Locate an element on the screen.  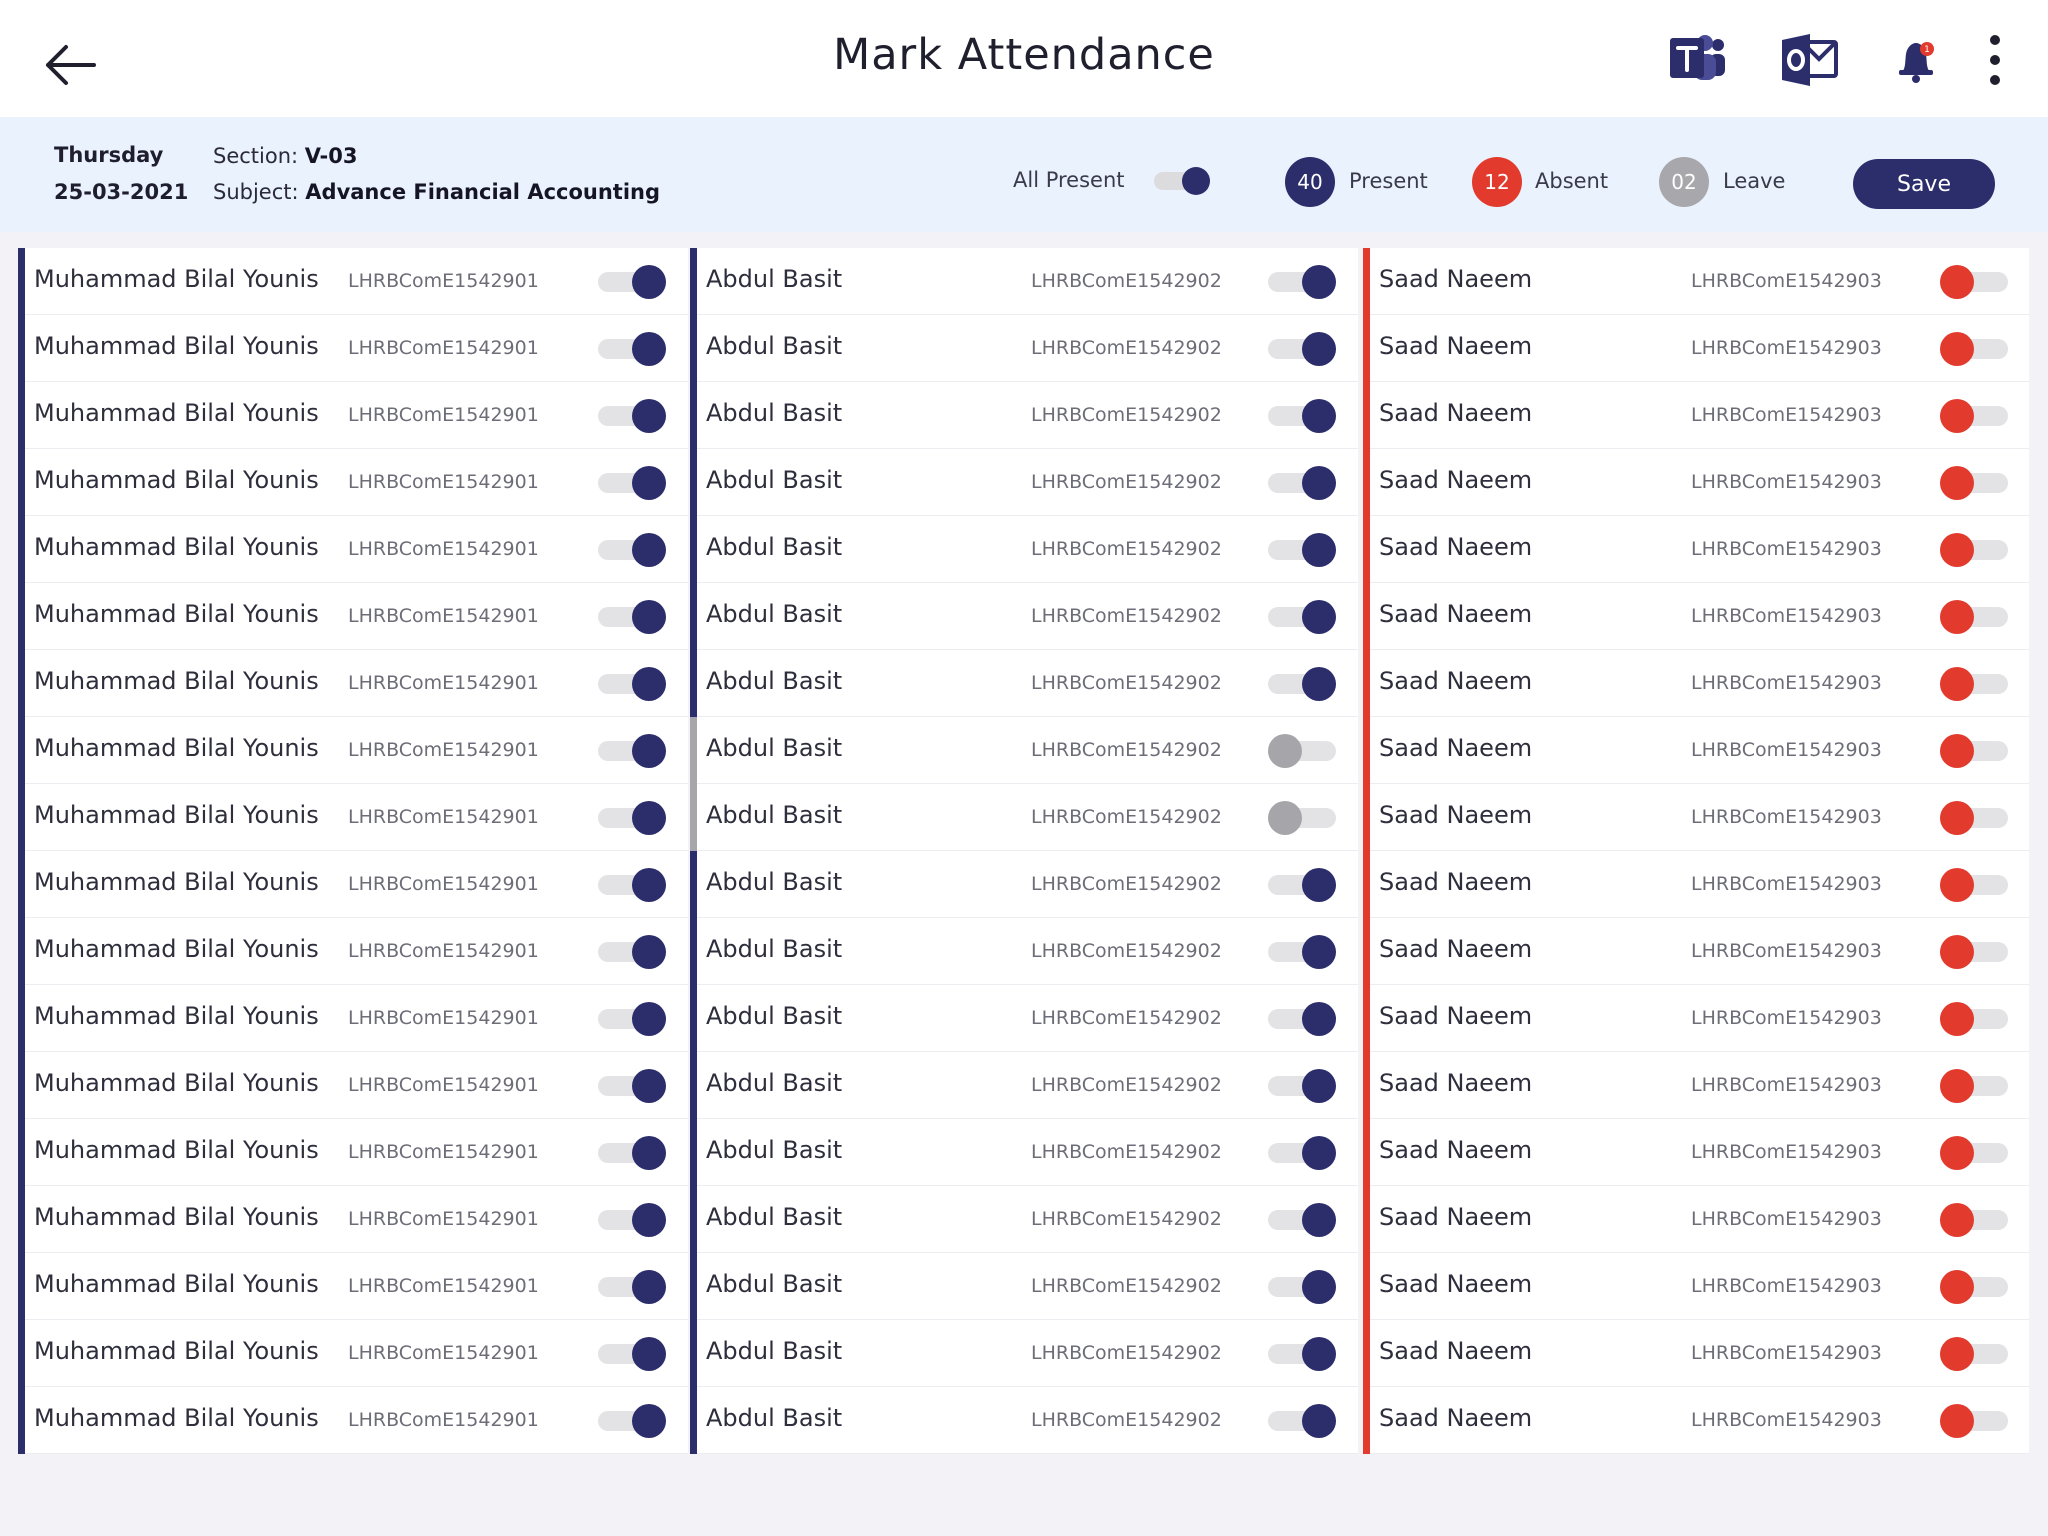
teams-icon is located at coordinates (1698, 60).